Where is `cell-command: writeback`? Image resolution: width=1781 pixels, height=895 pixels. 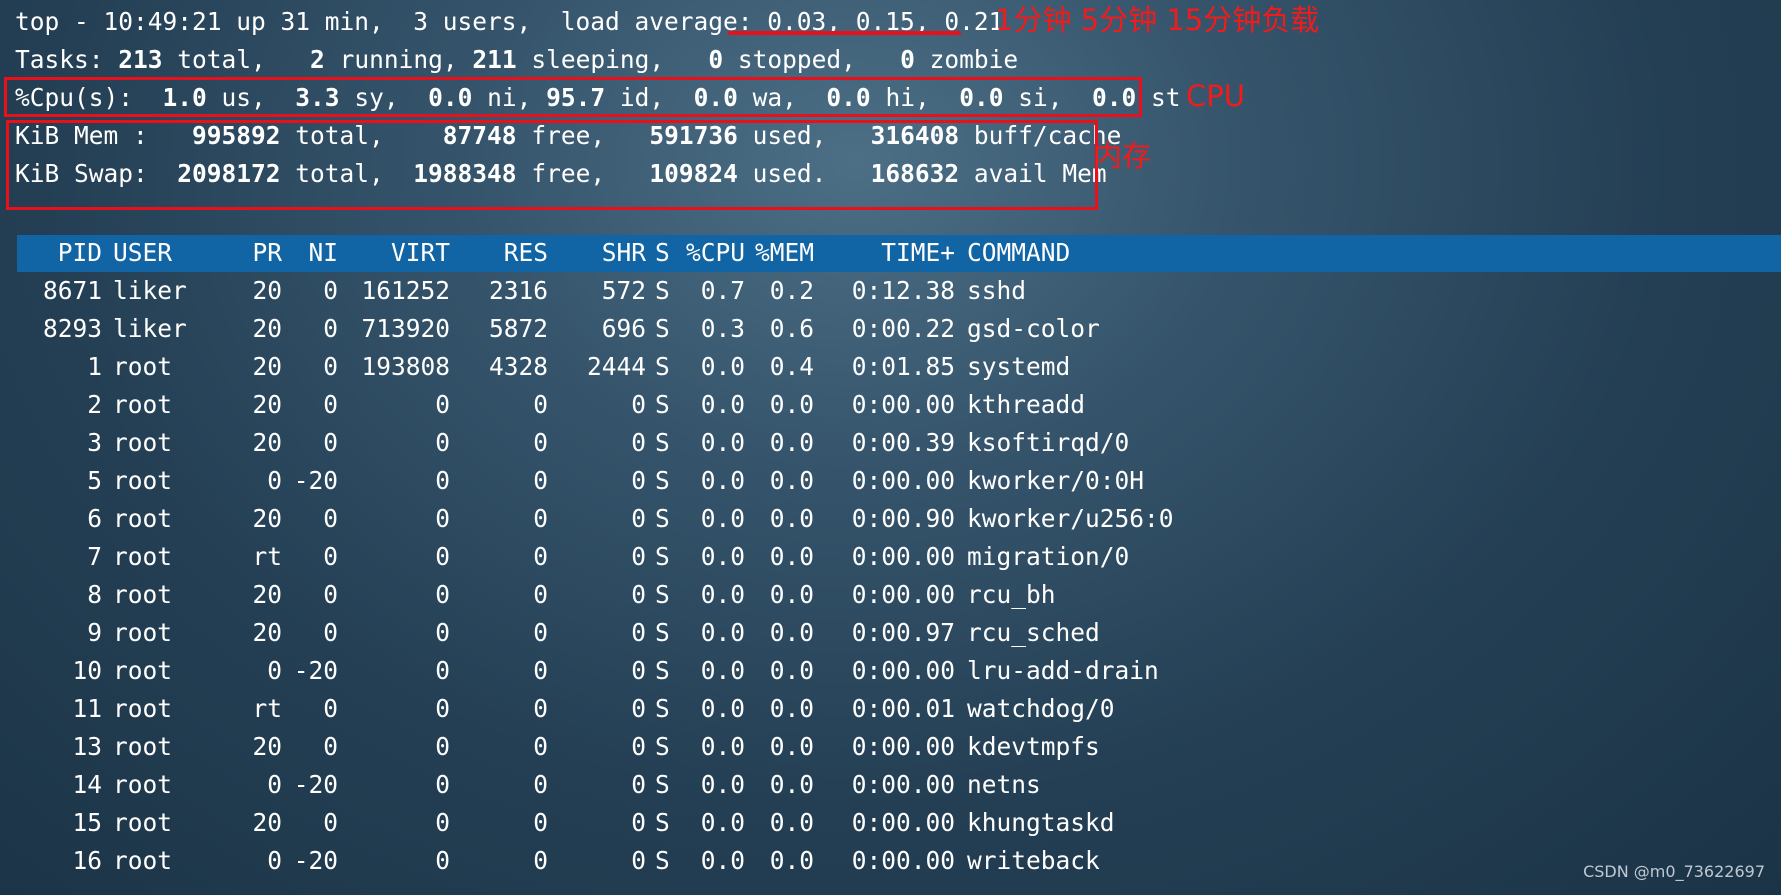
cell-command: writeback is located at coordinates (1033, 860).